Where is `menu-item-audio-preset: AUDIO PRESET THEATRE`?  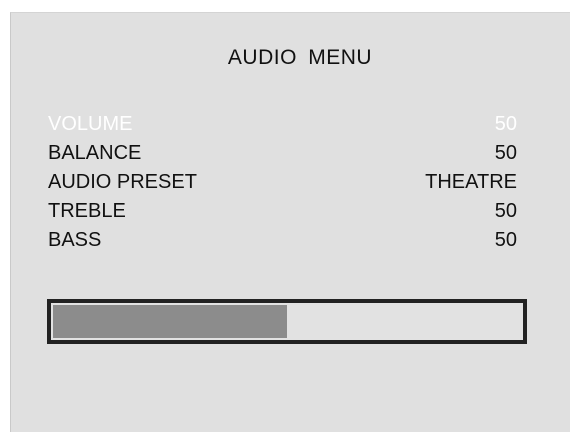 menu-item-audio-preset: AUDIO PRESET THEATRE is located at coordinates (282, 182).